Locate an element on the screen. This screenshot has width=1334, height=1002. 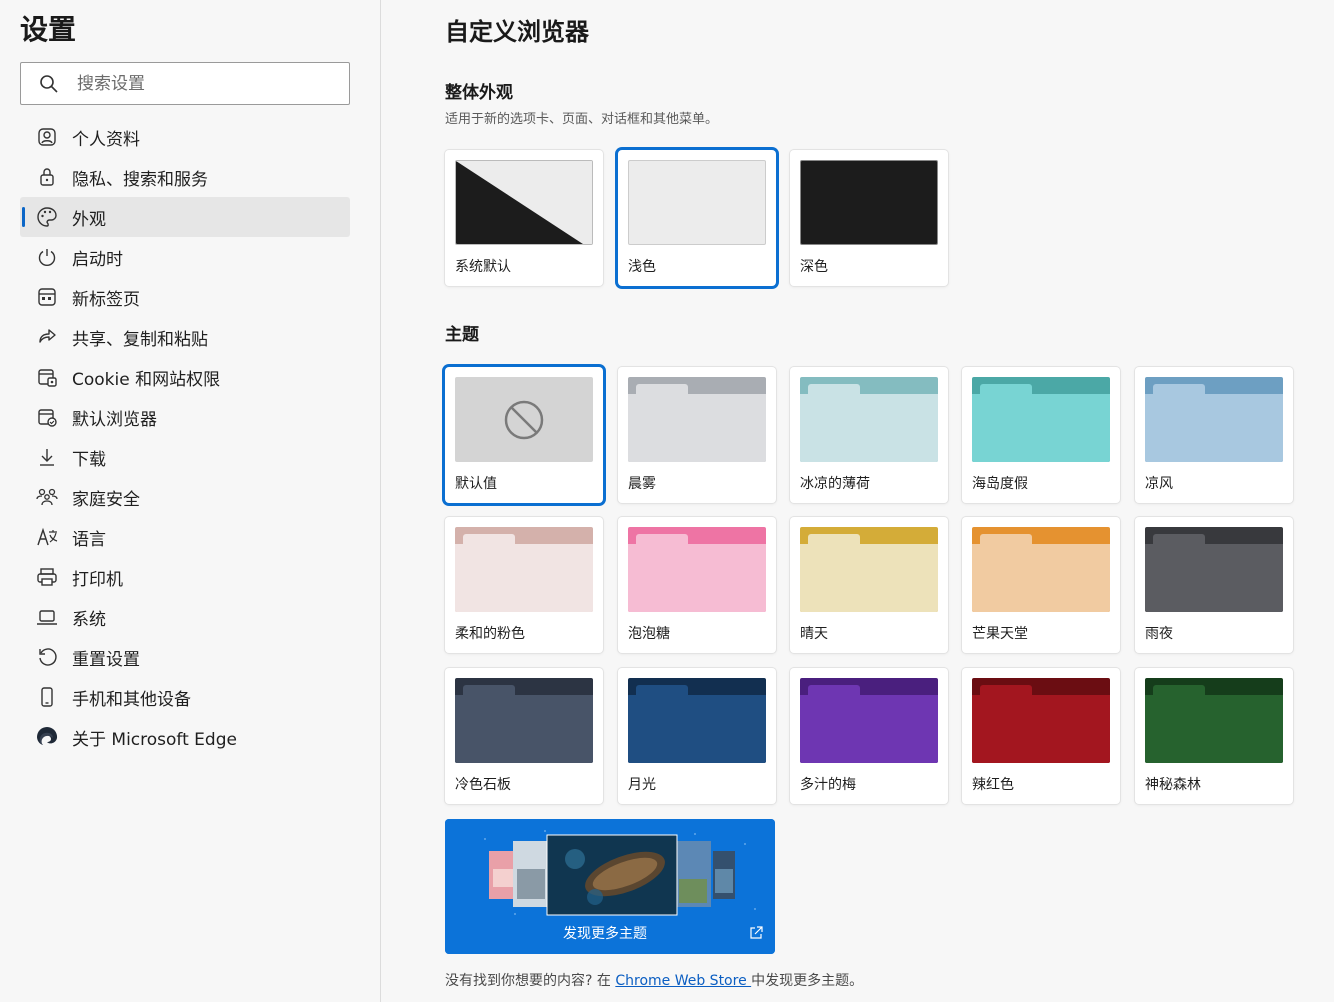
palette-icon is located at coordinates (47, 217).